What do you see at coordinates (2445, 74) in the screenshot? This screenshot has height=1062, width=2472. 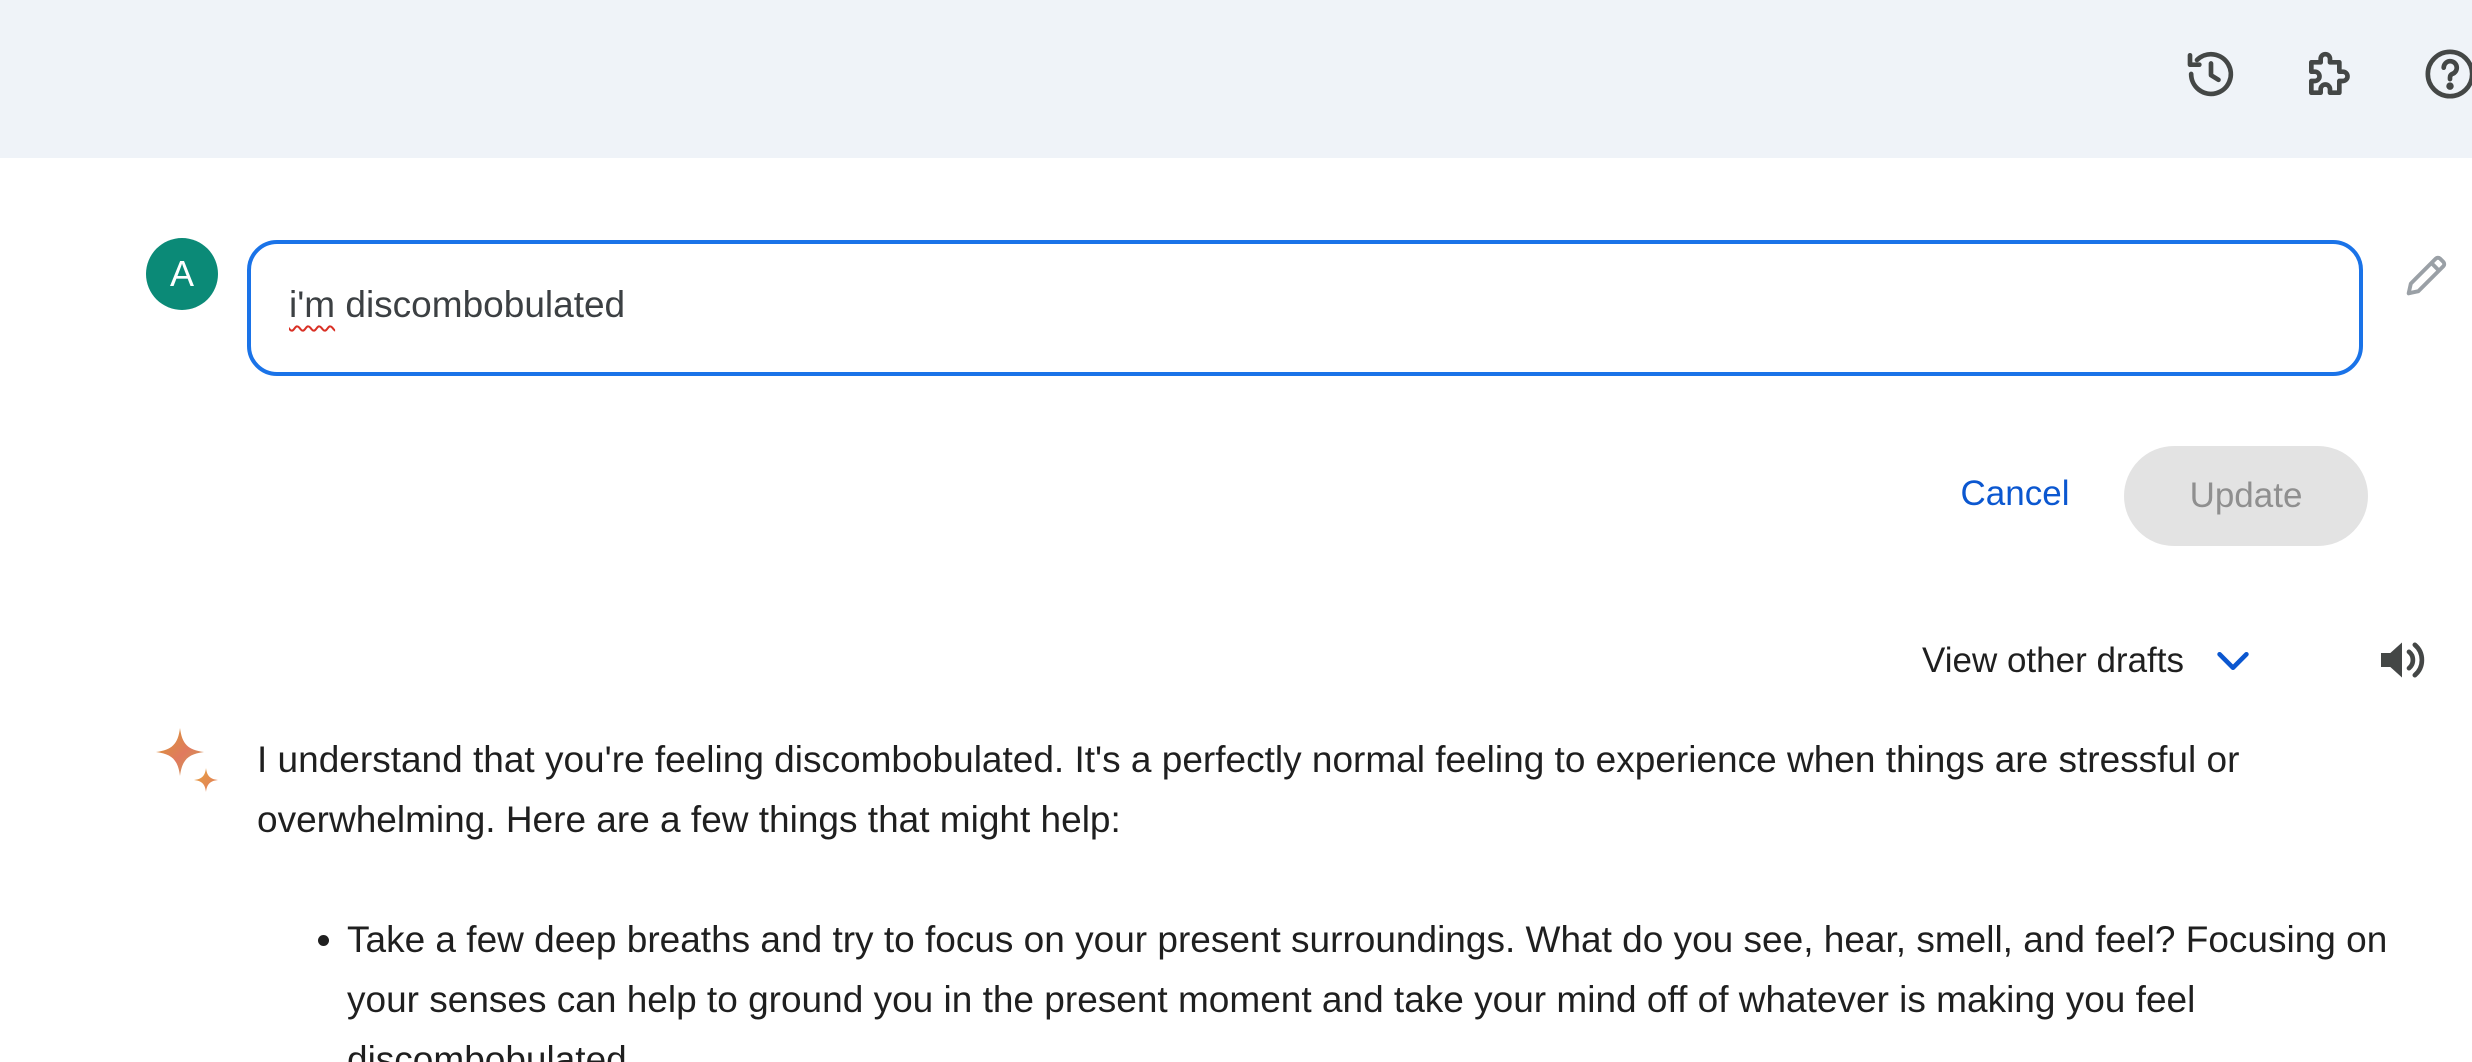 I see `help-icon` at bounding box center [2445, 74].